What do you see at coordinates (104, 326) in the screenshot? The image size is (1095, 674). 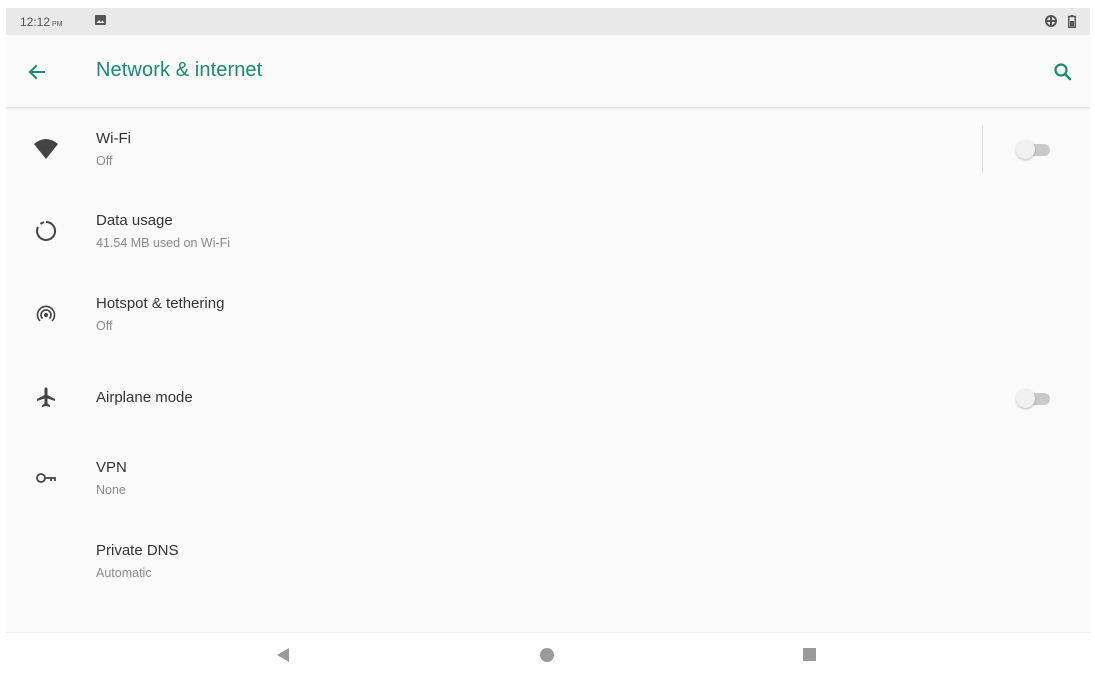 I see `hotspot-summary: Off` at bounding box center [104, 326].